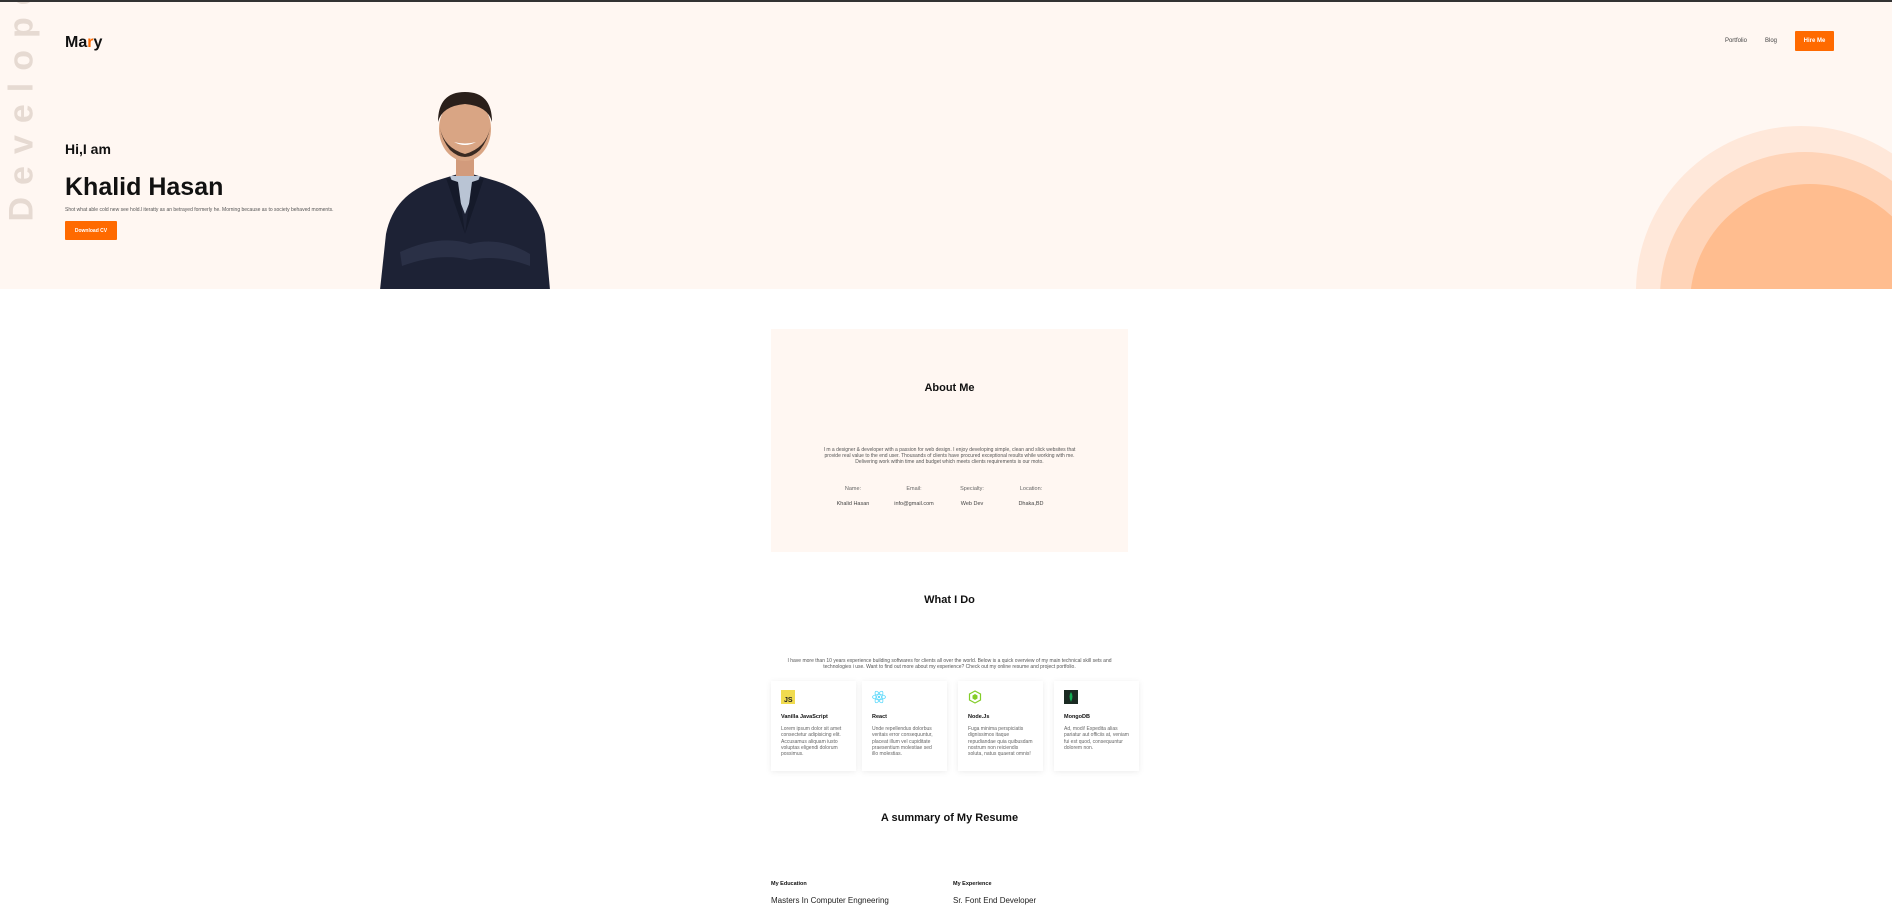  I want to click on about-title: About Me, so click(949, 388).